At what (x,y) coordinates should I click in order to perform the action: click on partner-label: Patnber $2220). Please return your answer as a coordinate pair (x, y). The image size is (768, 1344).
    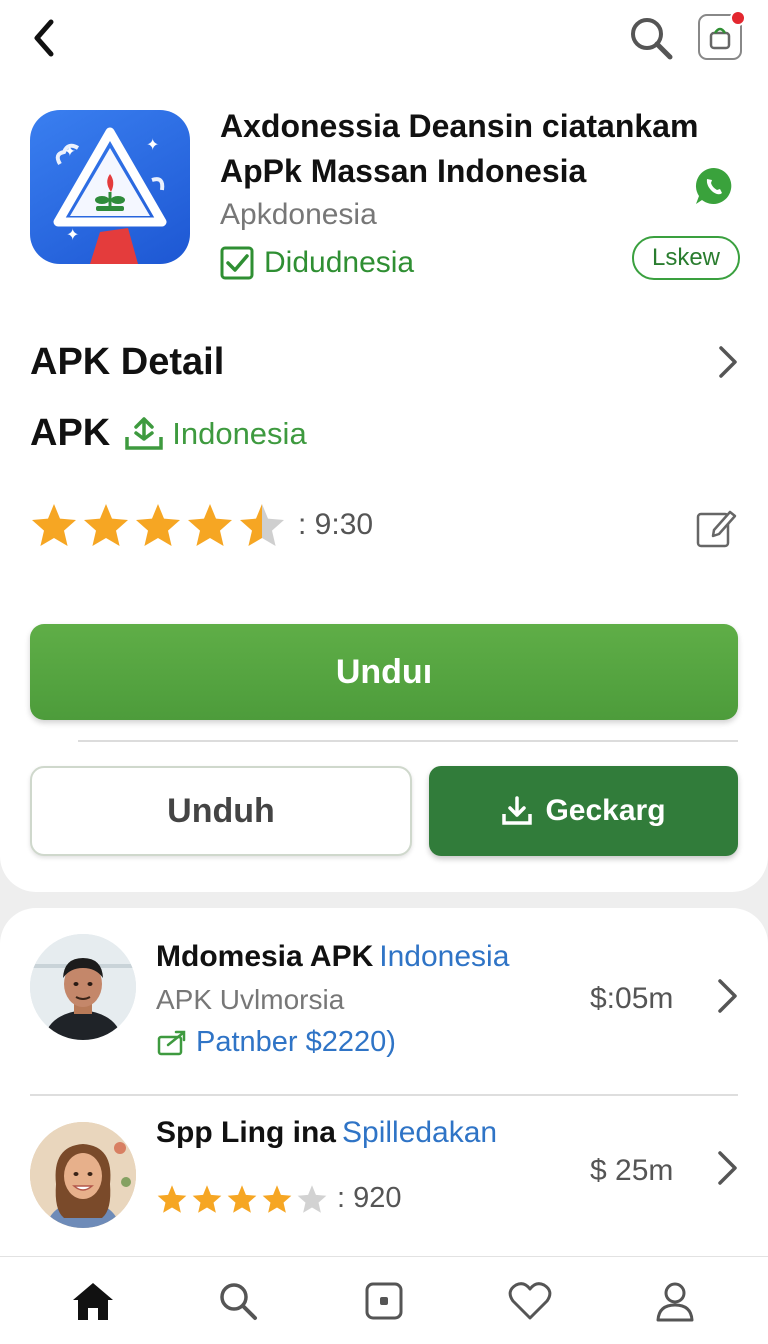
    Looking at the image, I should click on (296, 1042).